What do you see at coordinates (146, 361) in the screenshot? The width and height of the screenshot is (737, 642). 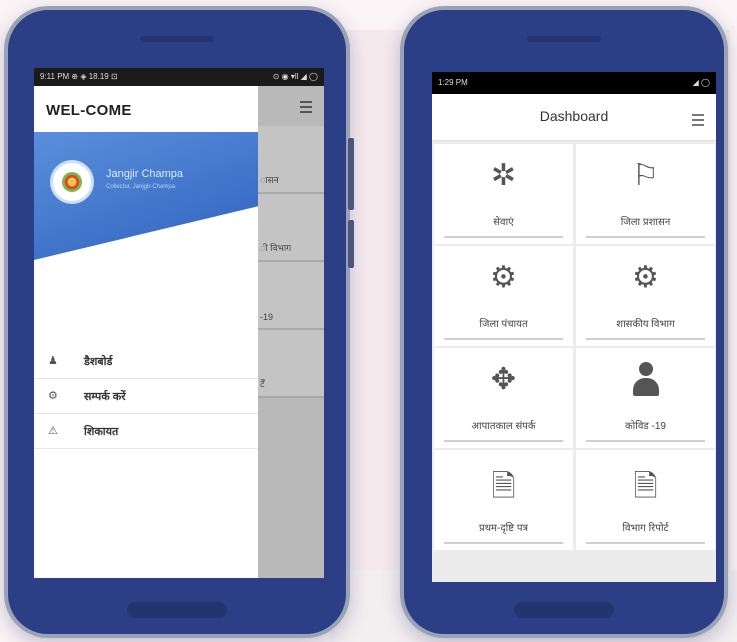 I see `drawer-item-dashboard: ♟ डैशबोर्ड` at bounding box center [146, 361].